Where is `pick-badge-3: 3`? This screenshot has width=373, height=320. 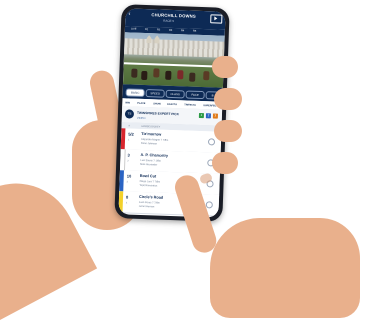 pick-badge-3: 3 is located at coordinates (215, 116).